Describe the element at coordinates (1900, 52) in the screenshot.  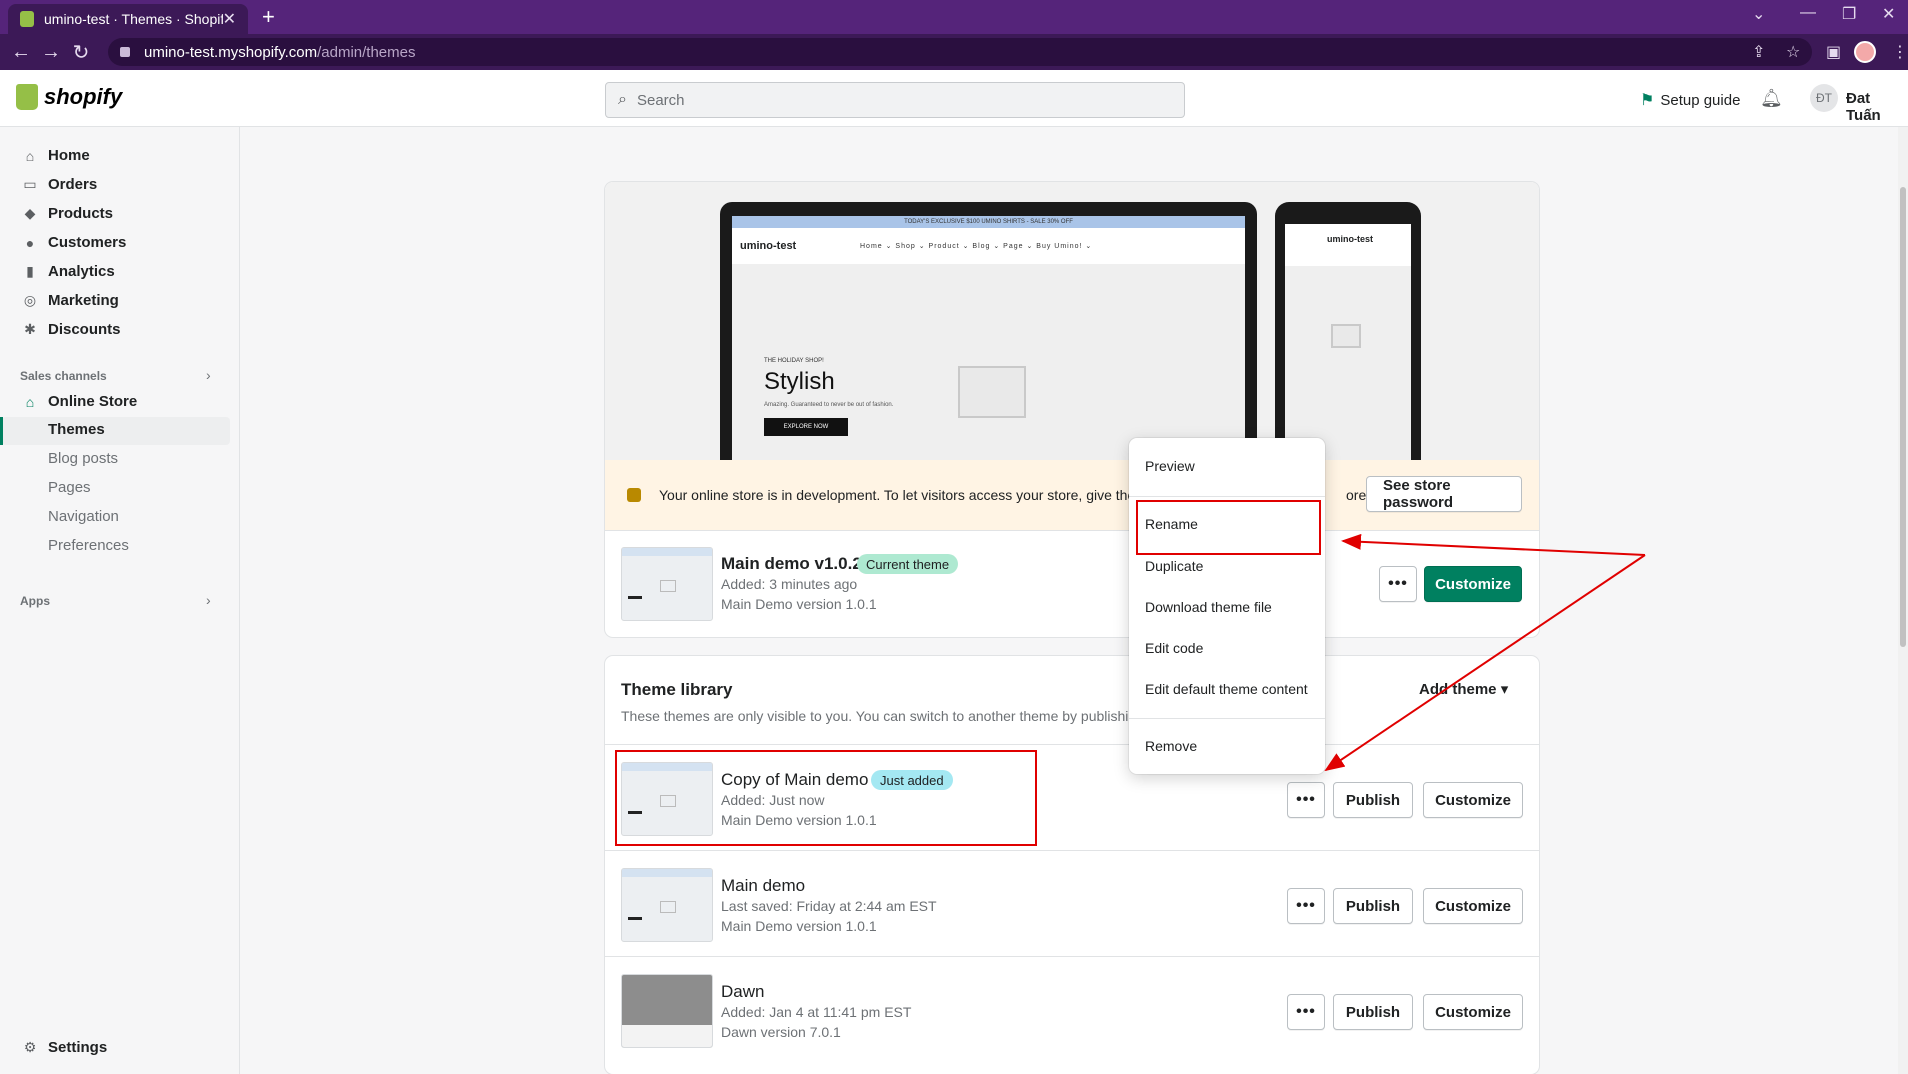
I see `browser-menu-icon: ⋮` at that location.